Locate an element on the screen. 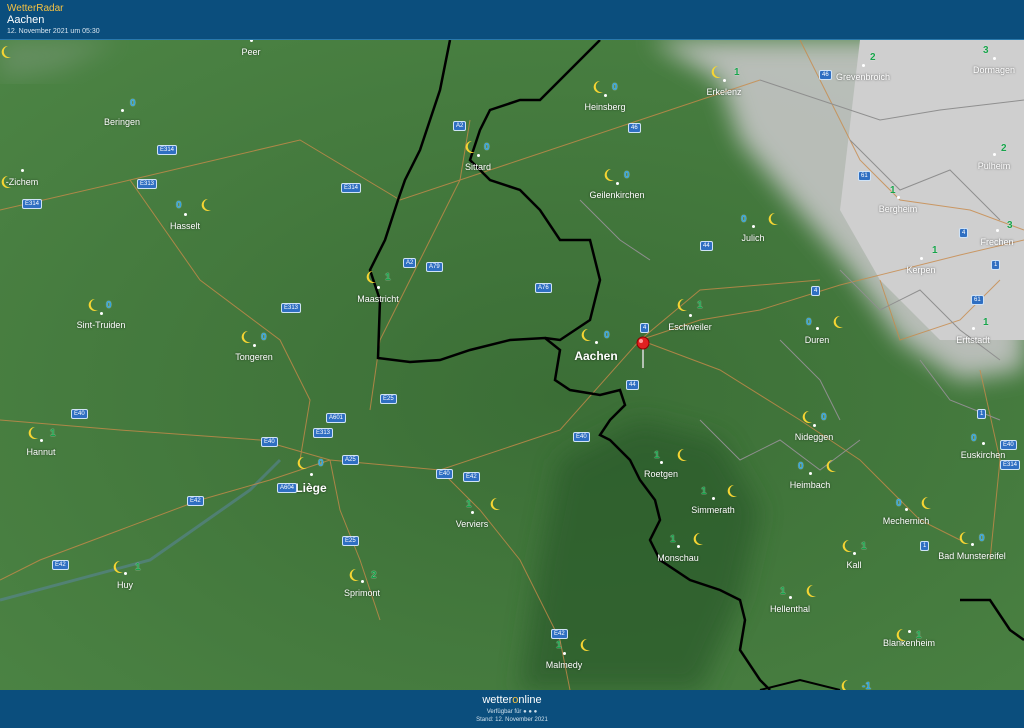 The image size is (1024, 728). road-badge-A76: A76 is located at coordinates (543, 288).